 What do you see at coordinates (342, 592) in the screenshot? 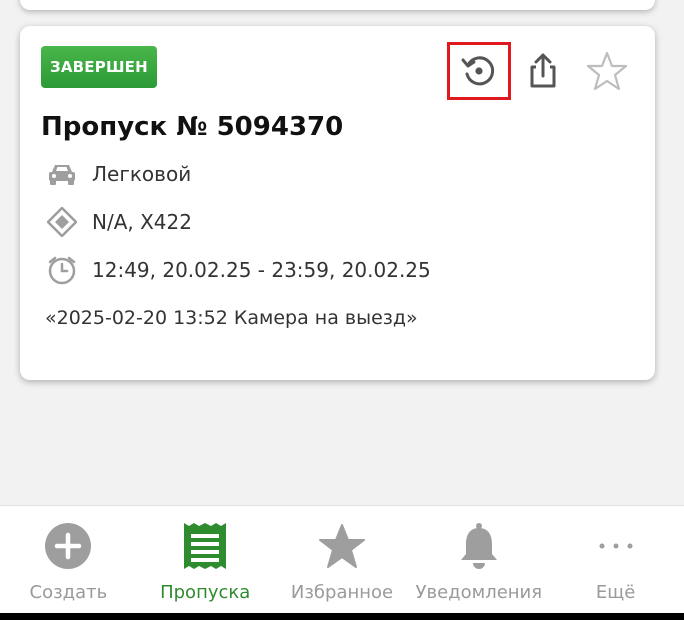
I see `tab-favorites-label: Избранное` at bounding box center [342, 592].